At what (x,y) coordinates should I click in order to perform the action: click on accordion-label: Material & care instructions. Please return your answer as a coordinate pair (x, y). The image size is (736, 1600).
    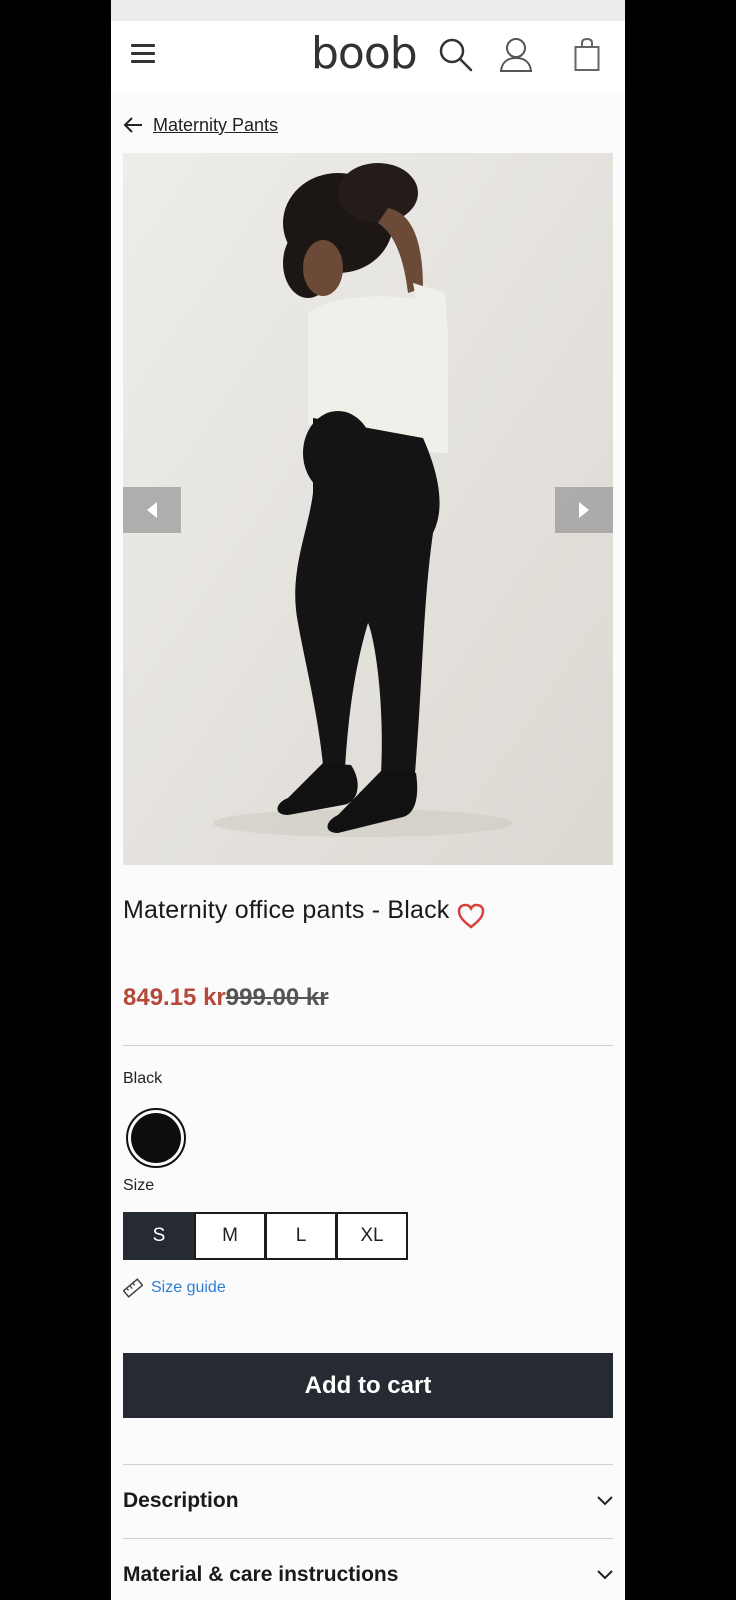
    Looking at the image, I should click on (261, 1574).